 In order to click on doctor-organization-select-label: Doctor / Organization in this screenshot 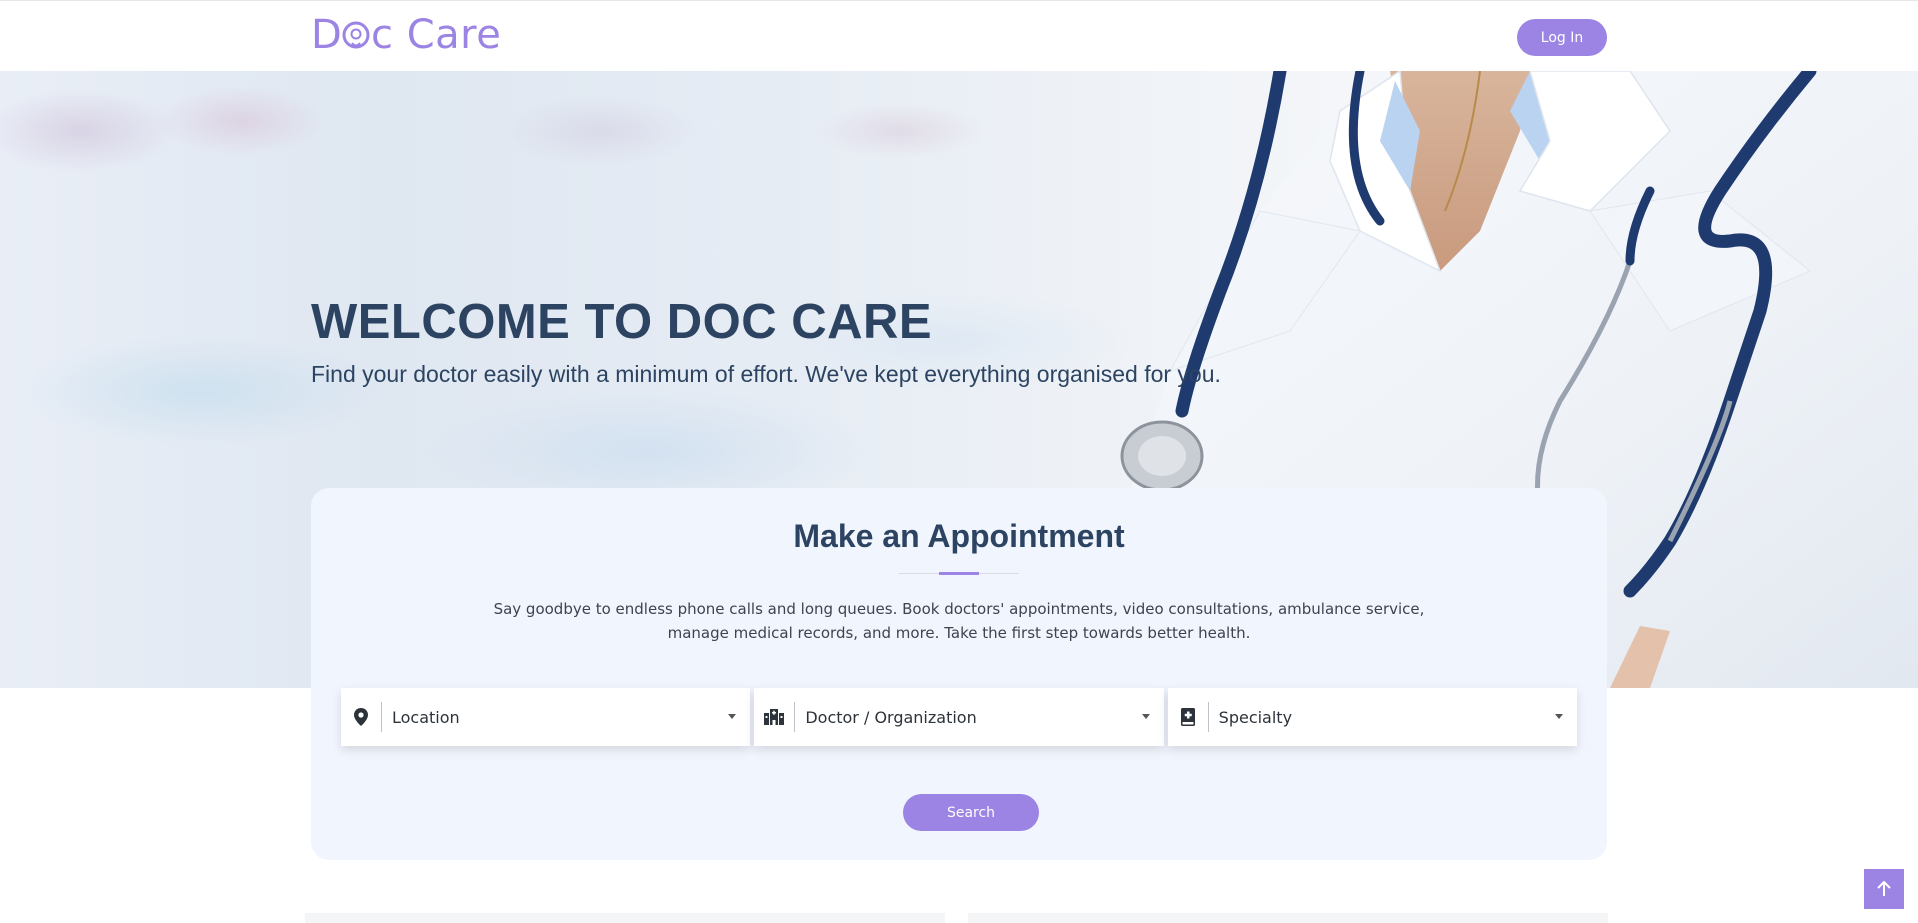, I will do `click(891, 717)`.